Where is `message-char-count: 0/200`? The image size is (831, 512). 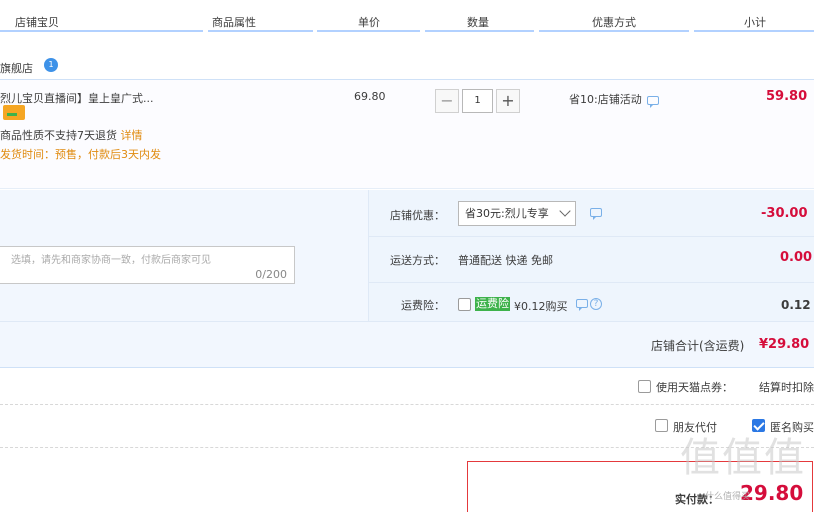 message-char-count: 0/200 is located at coordinates (271, 274).